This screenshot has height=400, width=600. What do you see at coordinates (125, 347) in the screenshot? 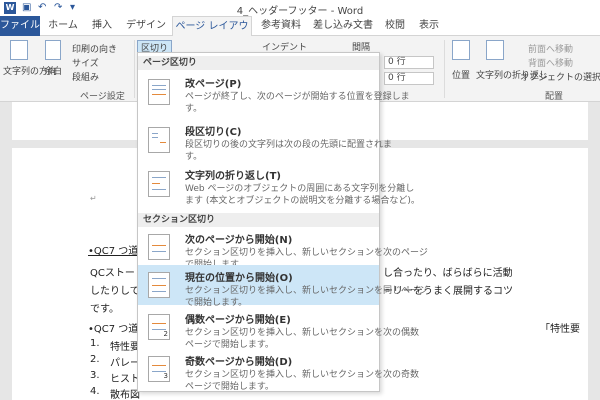
I see `doc-list-text: 特性要` at bounding box center [125, 347].